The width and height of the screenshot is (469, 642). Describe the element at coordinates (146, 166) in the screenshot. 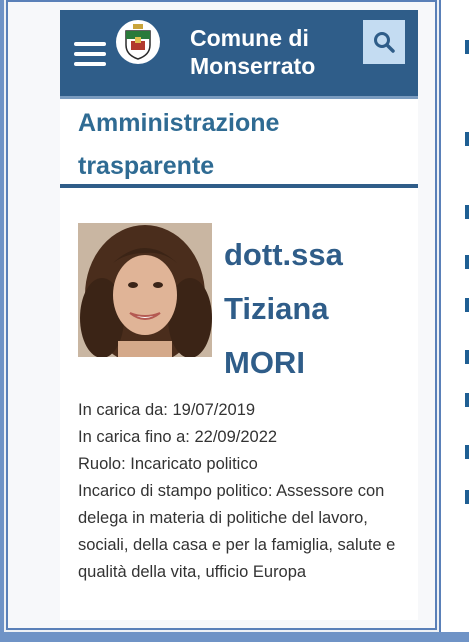

I see `section-title-line-2: trasparente` at that location.